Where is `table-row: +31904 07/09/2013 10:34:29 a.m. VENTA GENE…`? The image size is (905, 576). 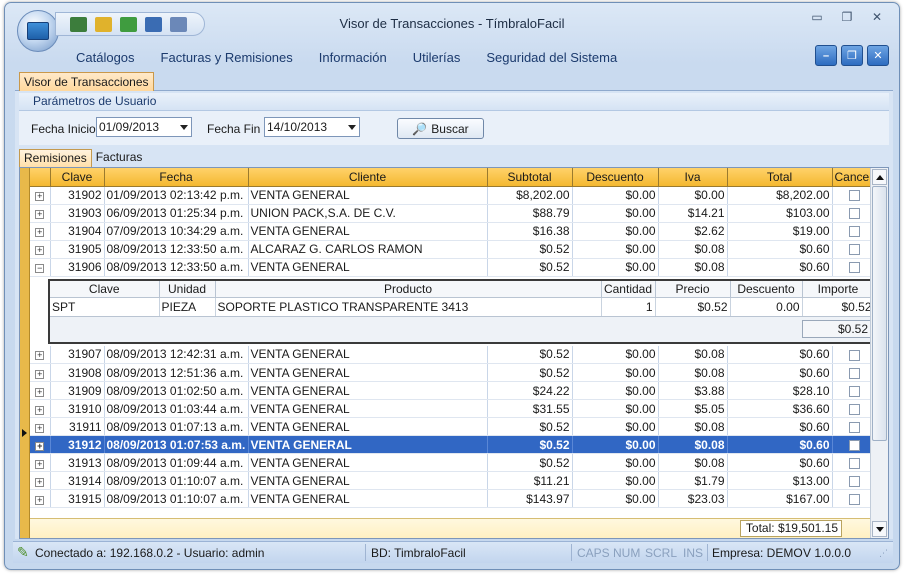 table-row: +31904 07/09/2013 10:34:29 a.m. VENTA GENE… is located at coordinates (453, 231).